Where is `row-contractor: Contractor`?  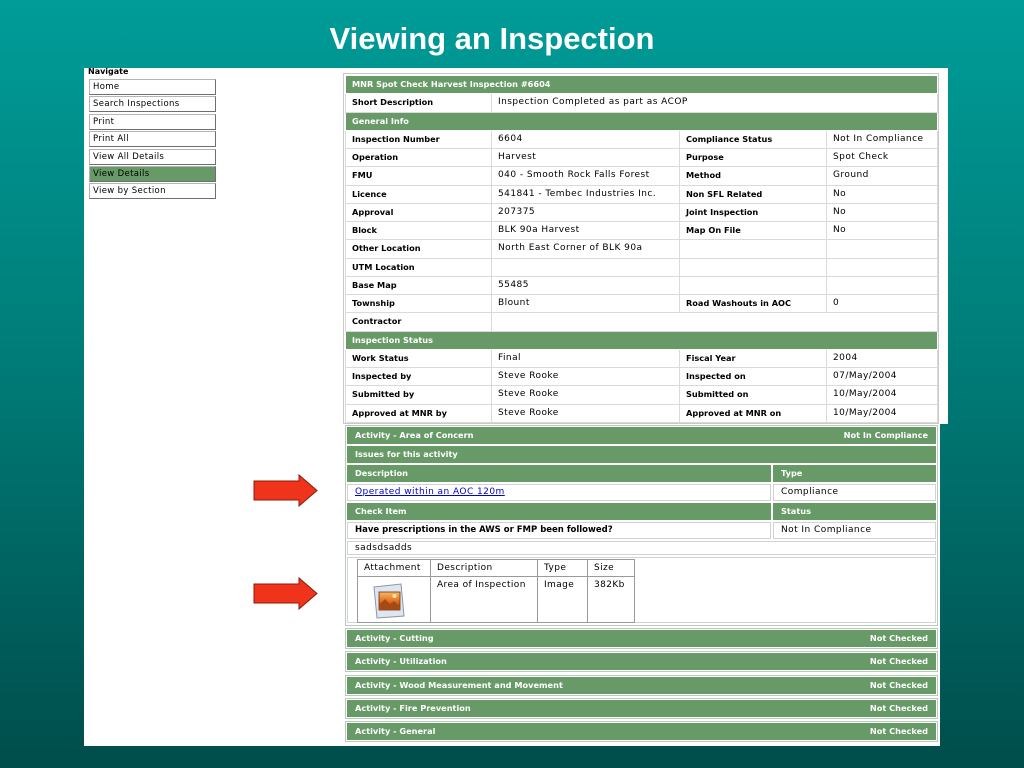 row-contractor: Contractor is located at coordinates (642, 322).